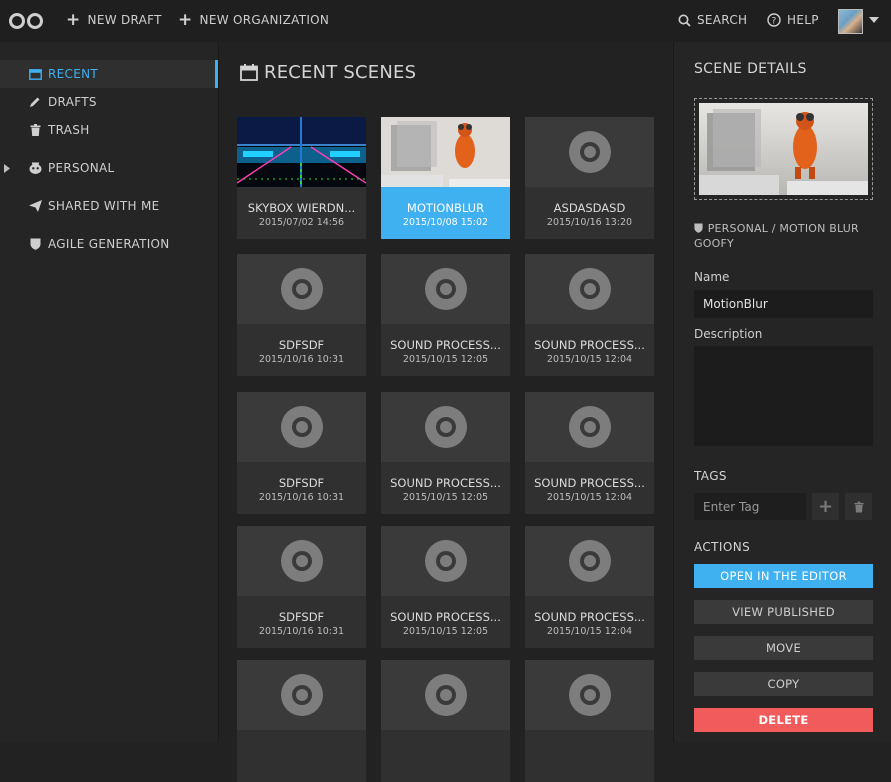  I want to click on sidebar-item-label: SHARED WITH ME, so click(104, 206).